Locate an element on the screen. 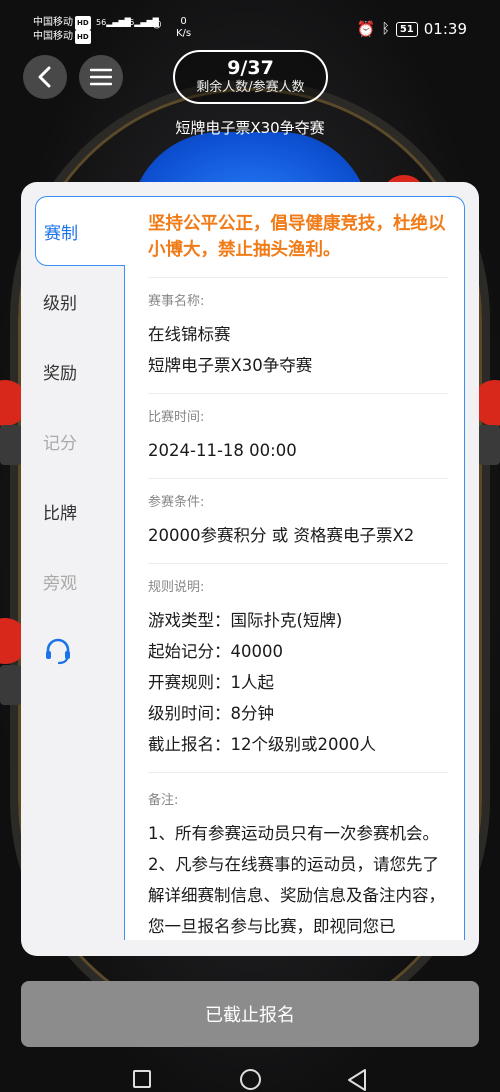  tournament-name-section: 赛事名称: 在线锦标赛 短牌电子票X30争夺赛 is located at coordinates (298, 335).